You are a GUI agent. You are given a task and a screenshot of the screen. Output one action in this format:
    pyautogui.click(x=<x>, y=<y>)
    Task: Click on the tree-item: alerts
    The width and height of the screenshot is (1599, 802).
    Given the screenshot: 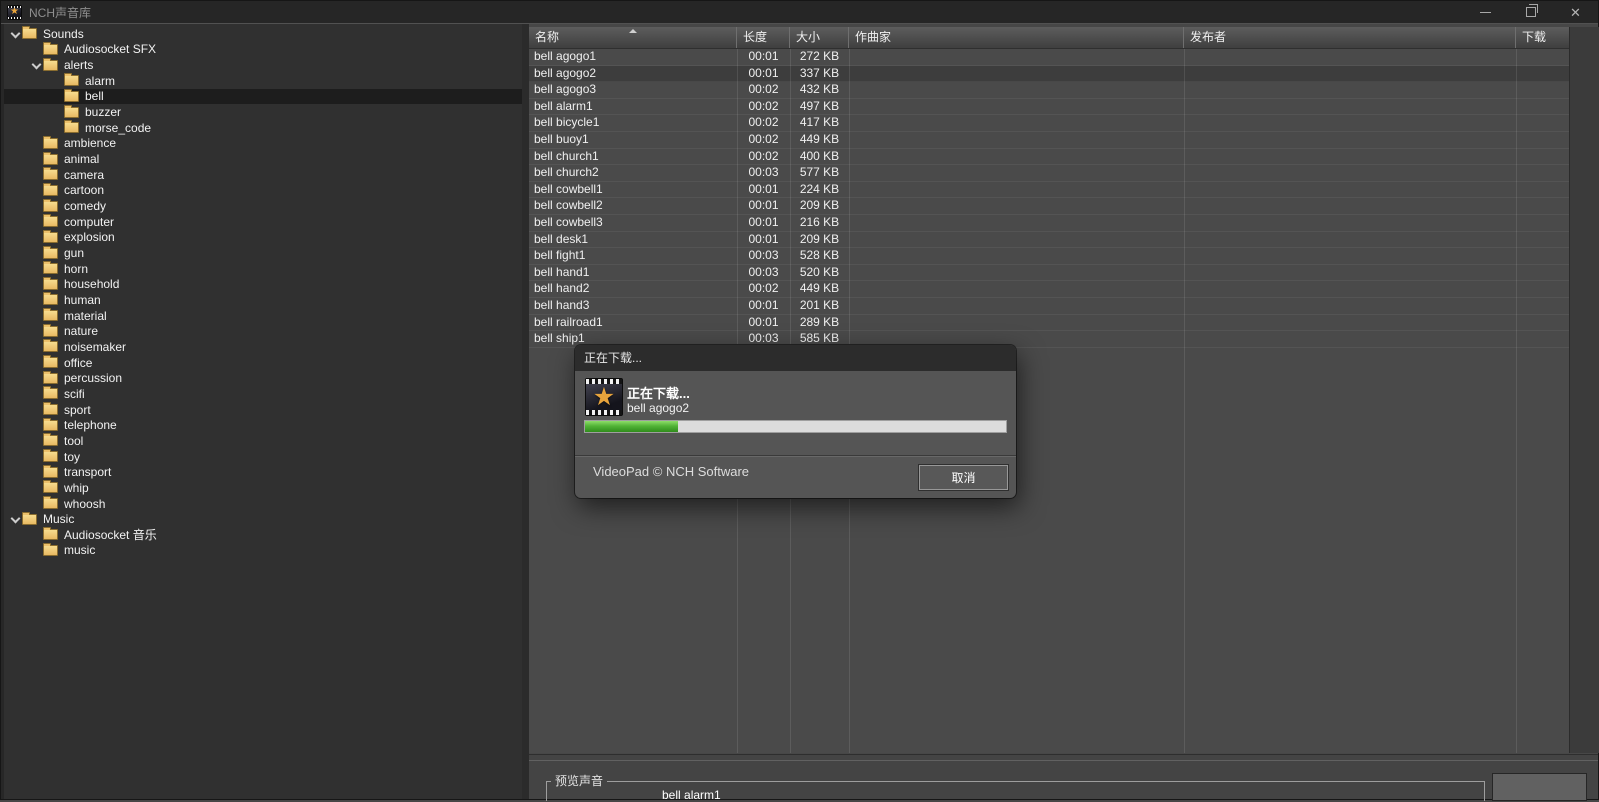 What is the action you would take?
    pyautogui.click(x=263, y=65)
    